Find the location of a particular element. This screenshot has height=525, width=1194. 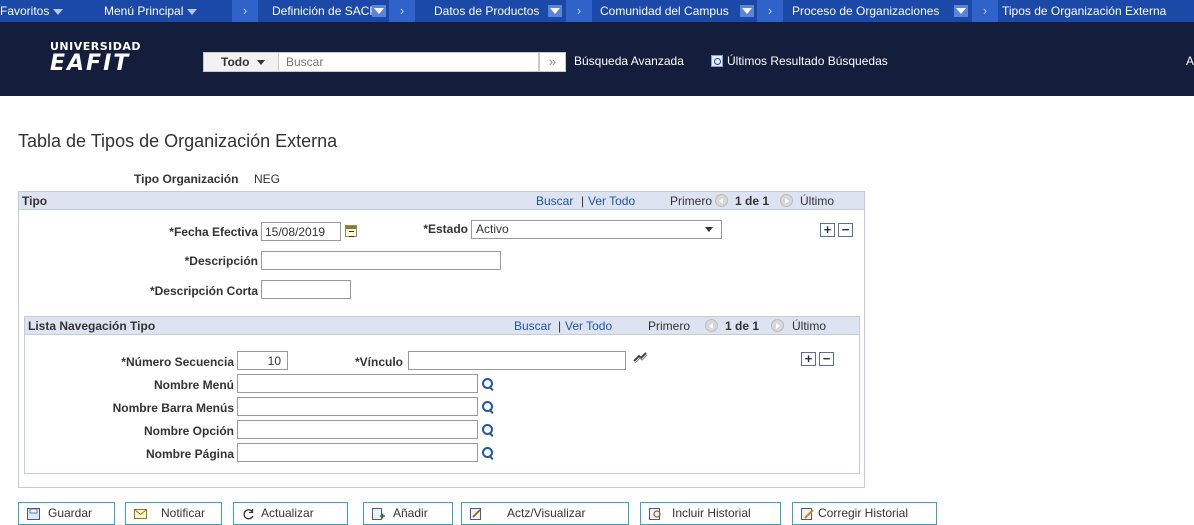

link-builder-icon is located at coordinates (640, 358).